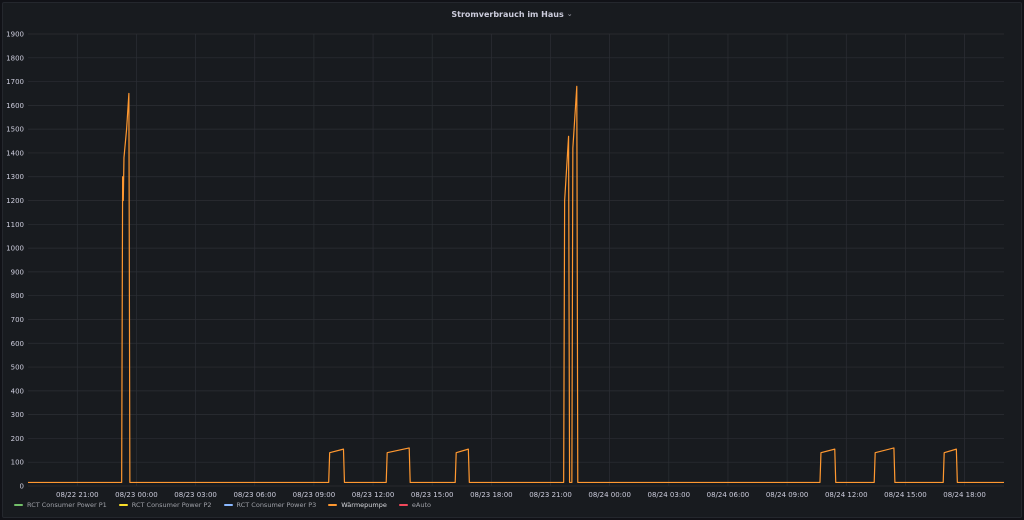 This screenshot has height=520, width=1024. I want to click on legend-item-3: Wärmepumpe, so click(357, 505).